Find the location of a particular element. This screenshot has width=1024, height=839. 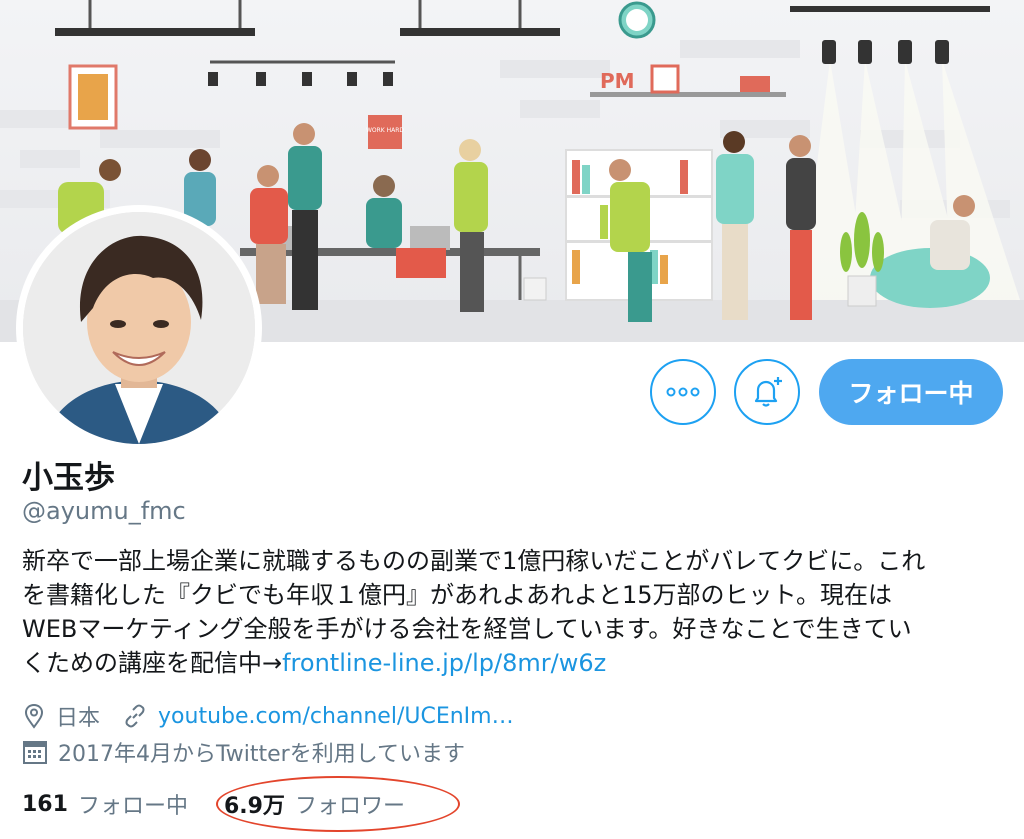

bio-line: 新卒で一部上場企業に就職するものの副業で1億円稼いだことがバレてクビに。これ is located at coordinates (474, 561).